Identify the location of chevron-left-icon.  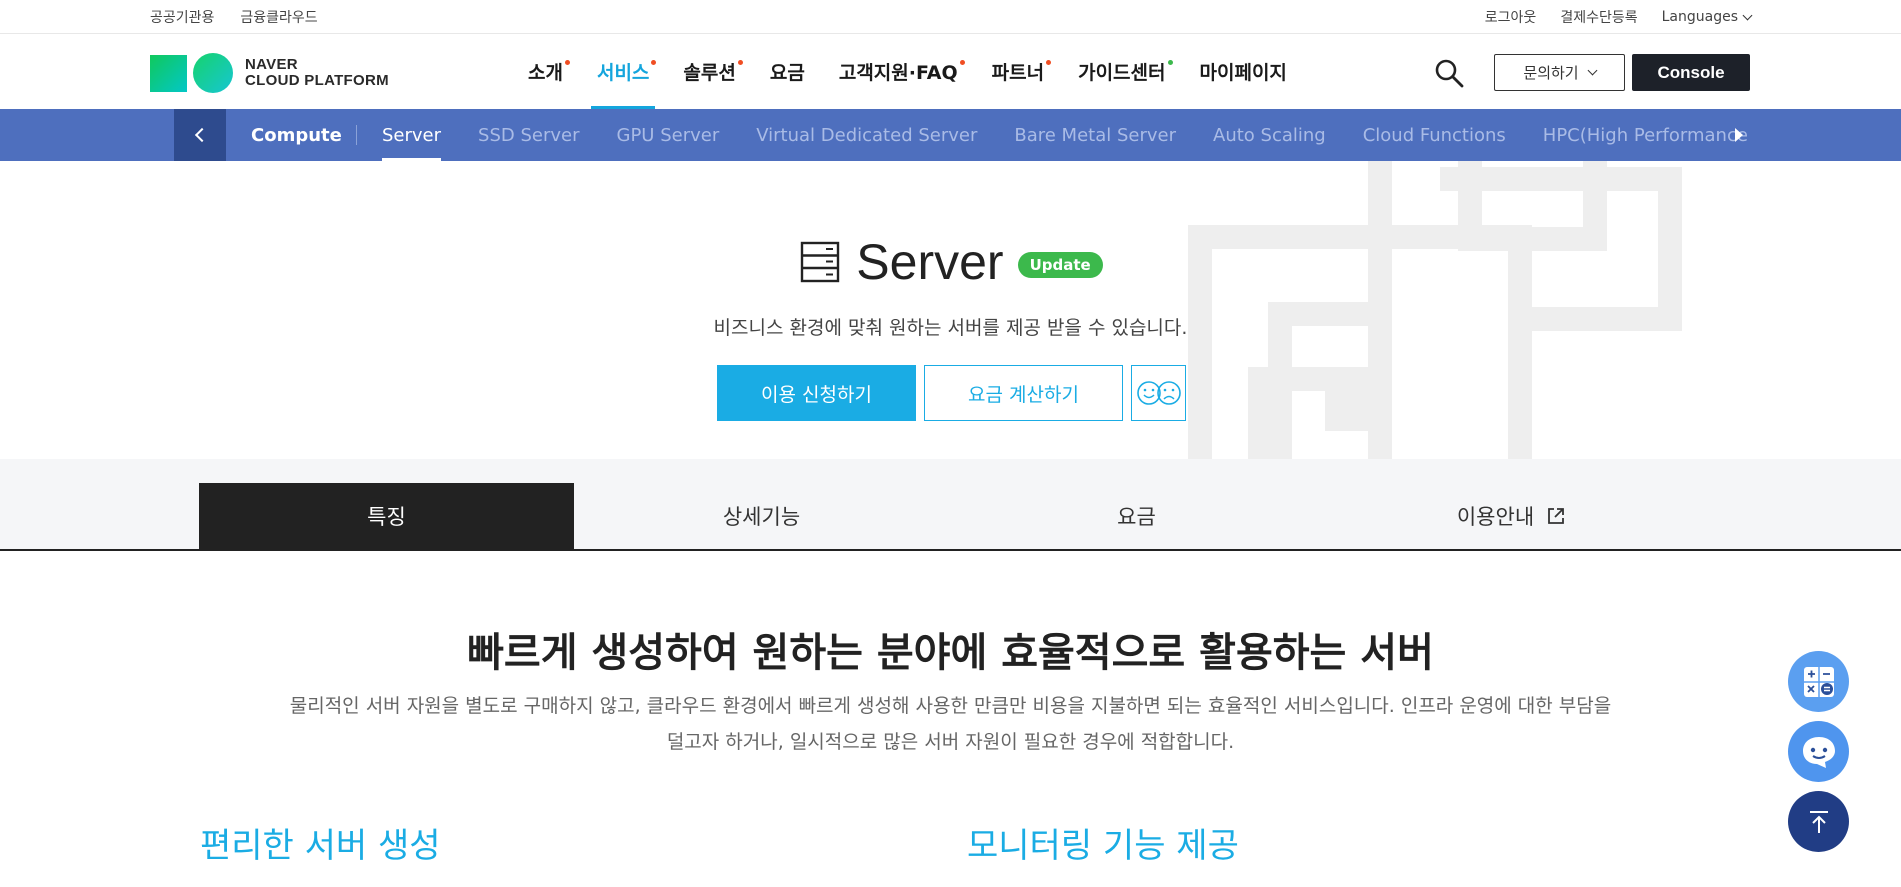
(202, 135).